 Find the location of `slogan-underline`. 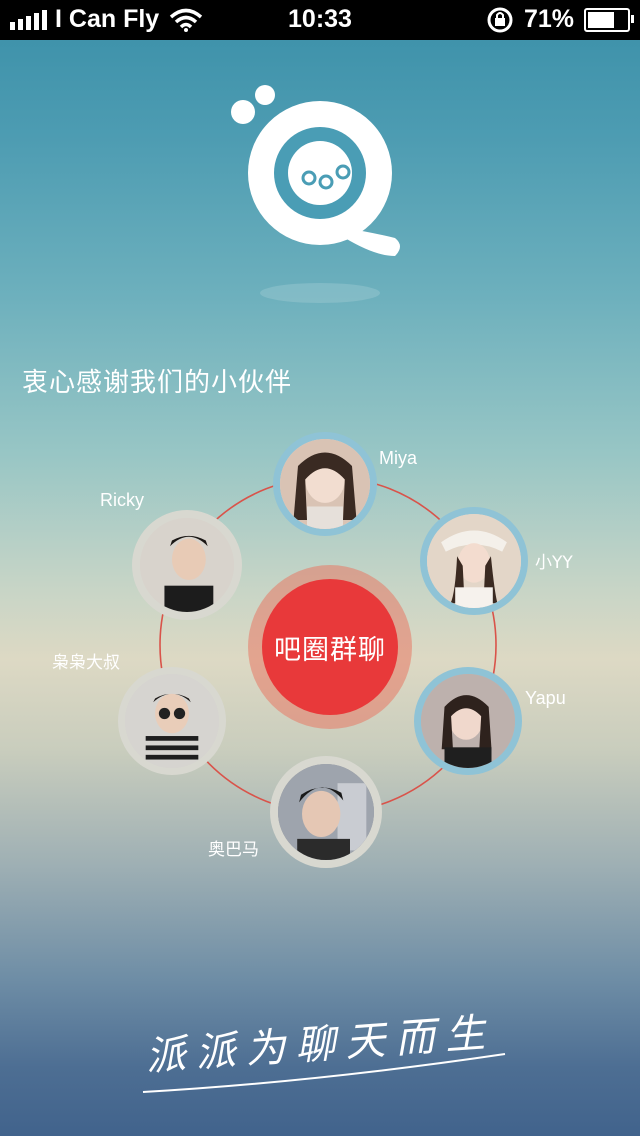

slogan-underline is located at coordinates (324, 1073).